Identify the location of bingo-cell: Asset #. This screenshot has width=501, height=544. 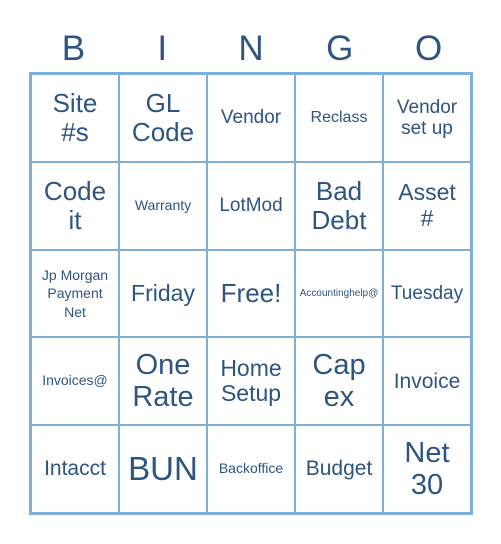
(427, 205).